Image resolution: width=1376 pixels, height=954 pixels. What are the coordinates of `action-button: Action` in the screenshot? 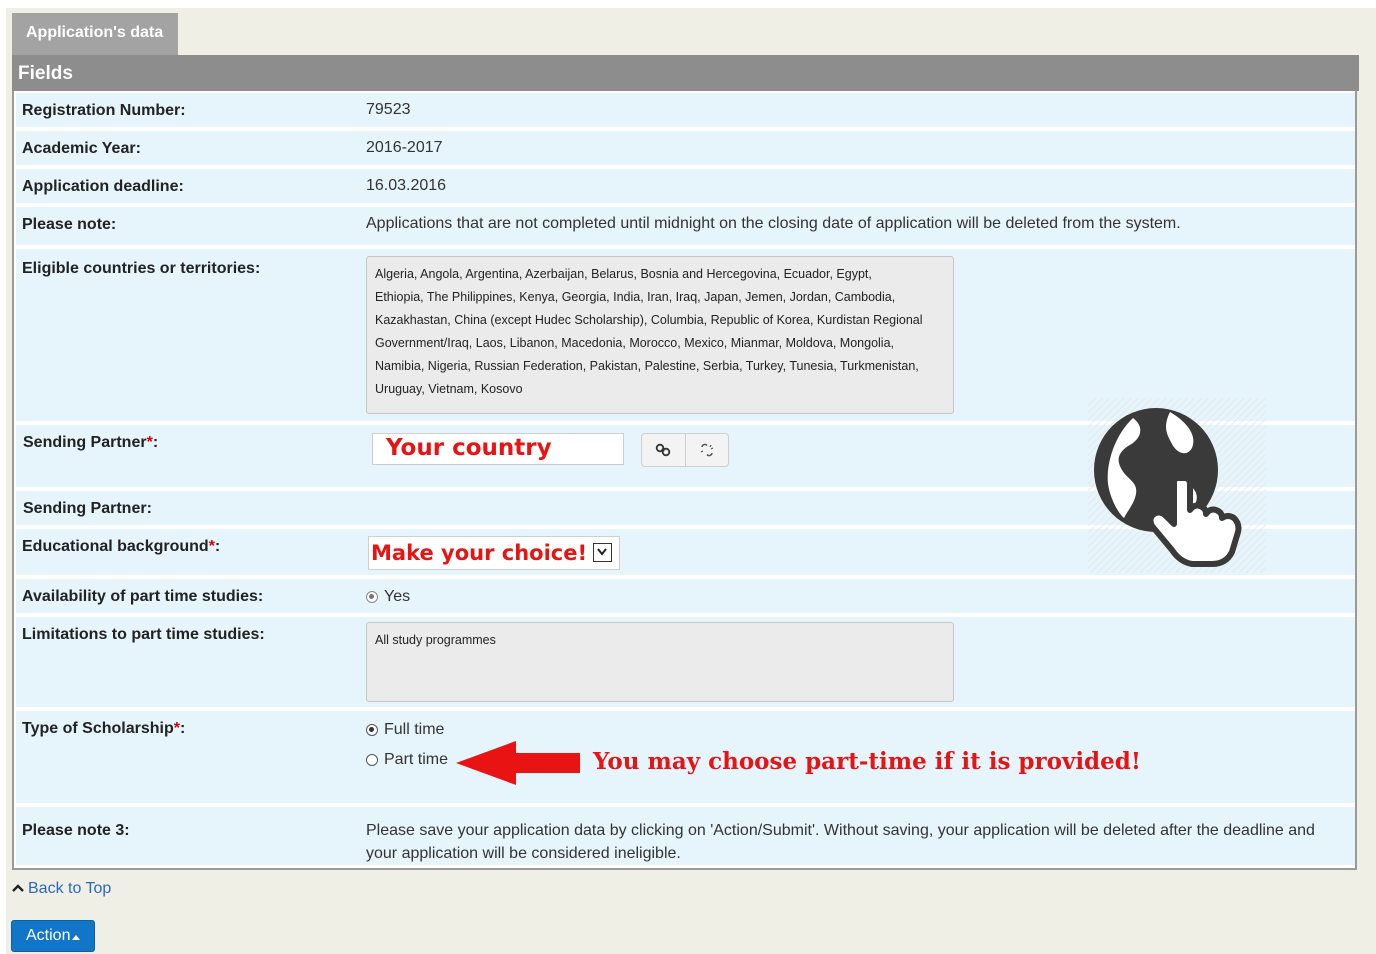 It's located at (53, 936).